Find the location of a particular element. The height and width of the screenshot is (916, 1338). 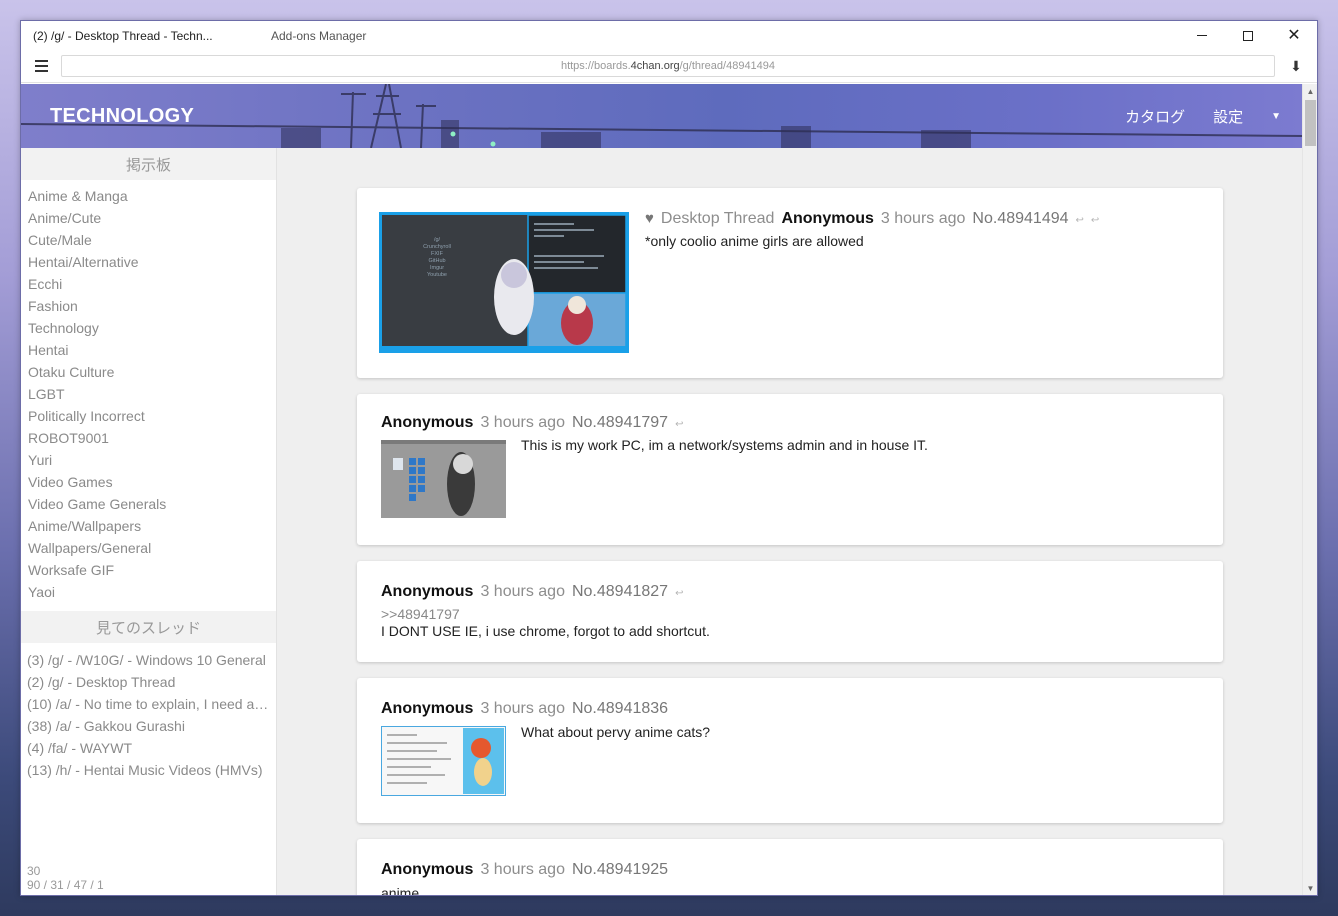

post-quote-link: >>48941797 is located at coordinates (420, 614).